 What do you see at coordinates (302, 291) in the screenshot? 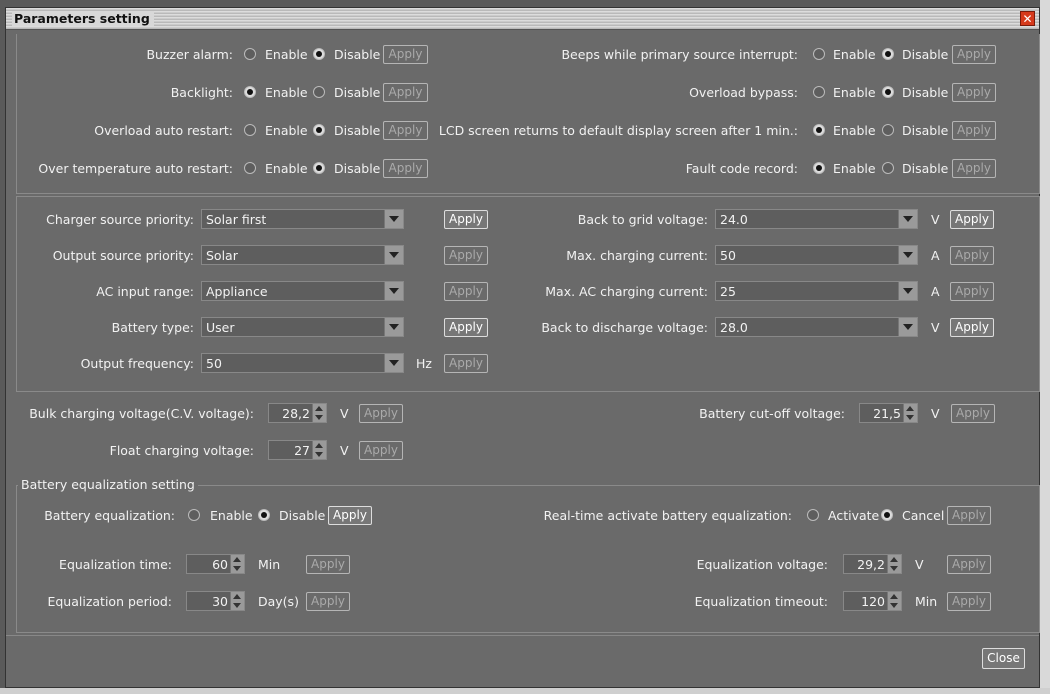
I see `ac-input-range-select: Appliance` at bounding box center [302, 291].